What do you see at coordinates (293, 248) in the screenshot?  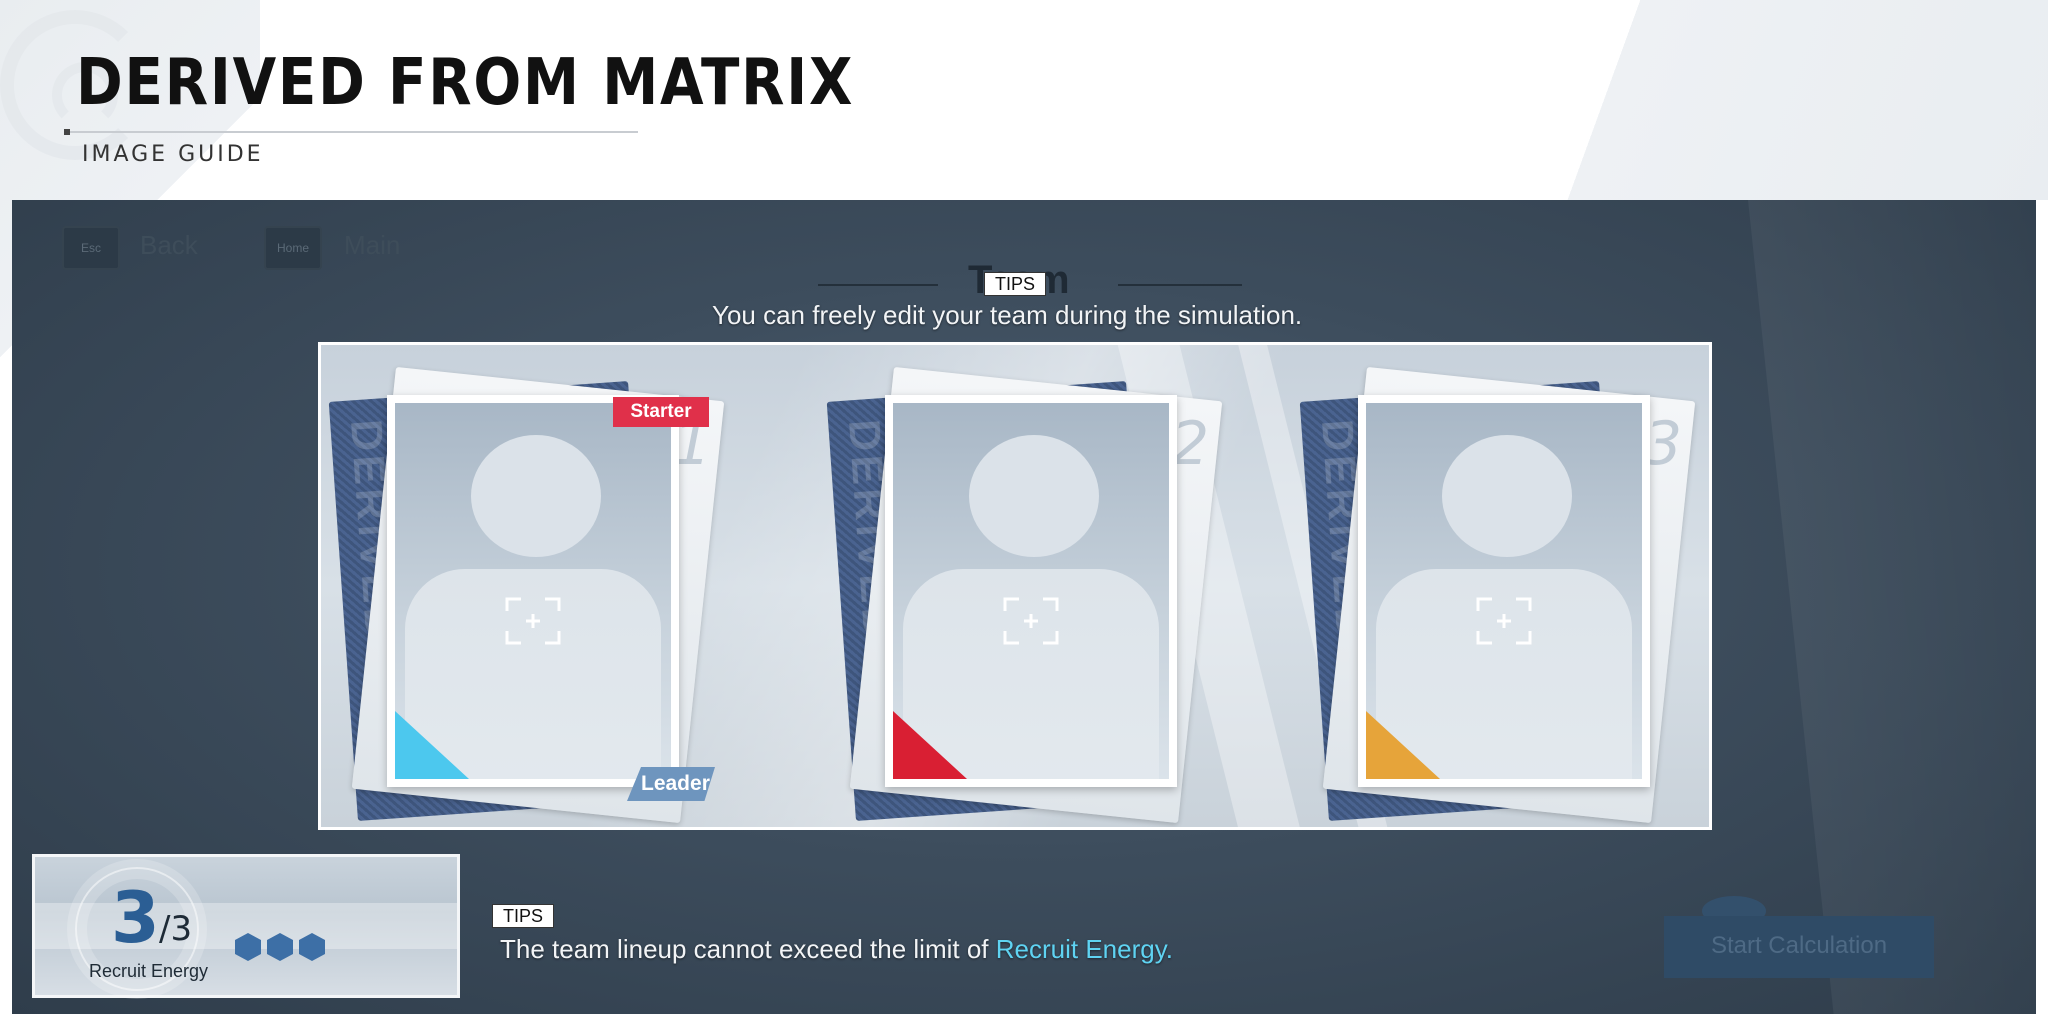 I see `home-key-hint: Home` at bounding box center [293, 248].